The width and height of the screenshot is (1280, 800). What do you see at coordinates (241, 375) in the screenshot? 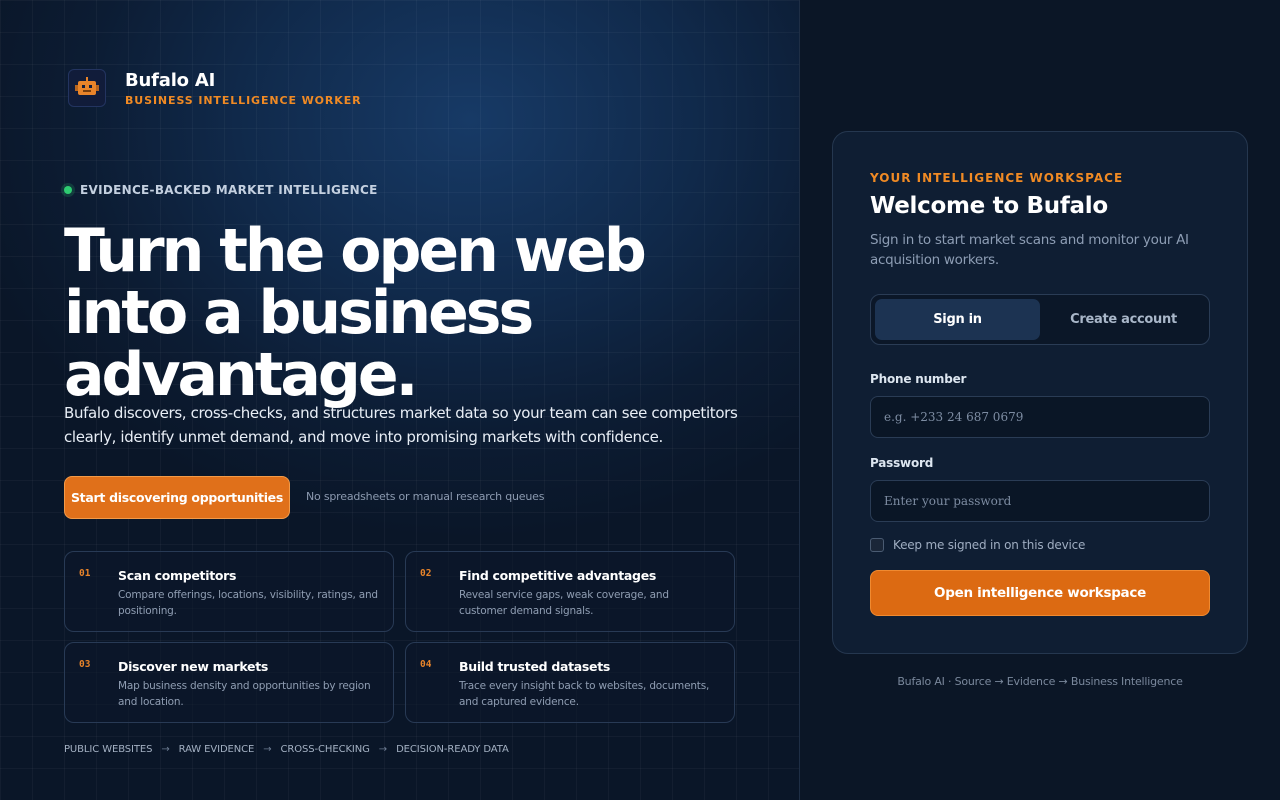
I see `headline-line-3: advantage.` at bounding box center [241, 375].